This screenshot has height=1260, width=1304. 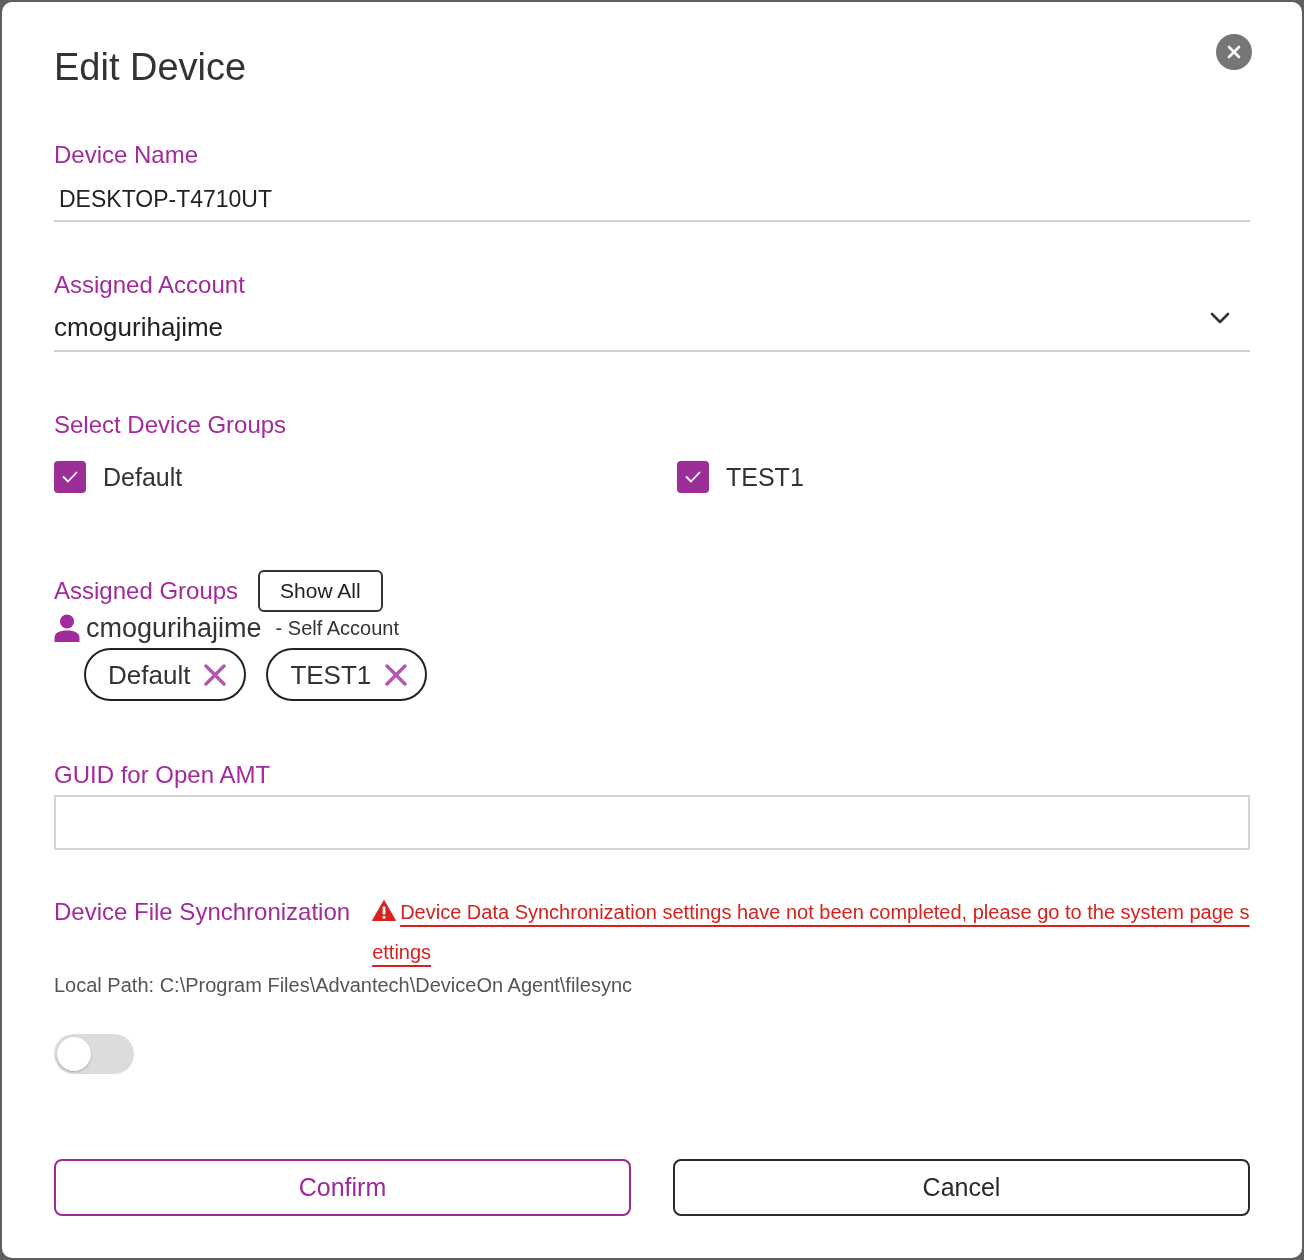 What do you see at coordinates (337, 628) in the screenshot?
I see `account-note: - Self Account` at bounding box center [337, 628].